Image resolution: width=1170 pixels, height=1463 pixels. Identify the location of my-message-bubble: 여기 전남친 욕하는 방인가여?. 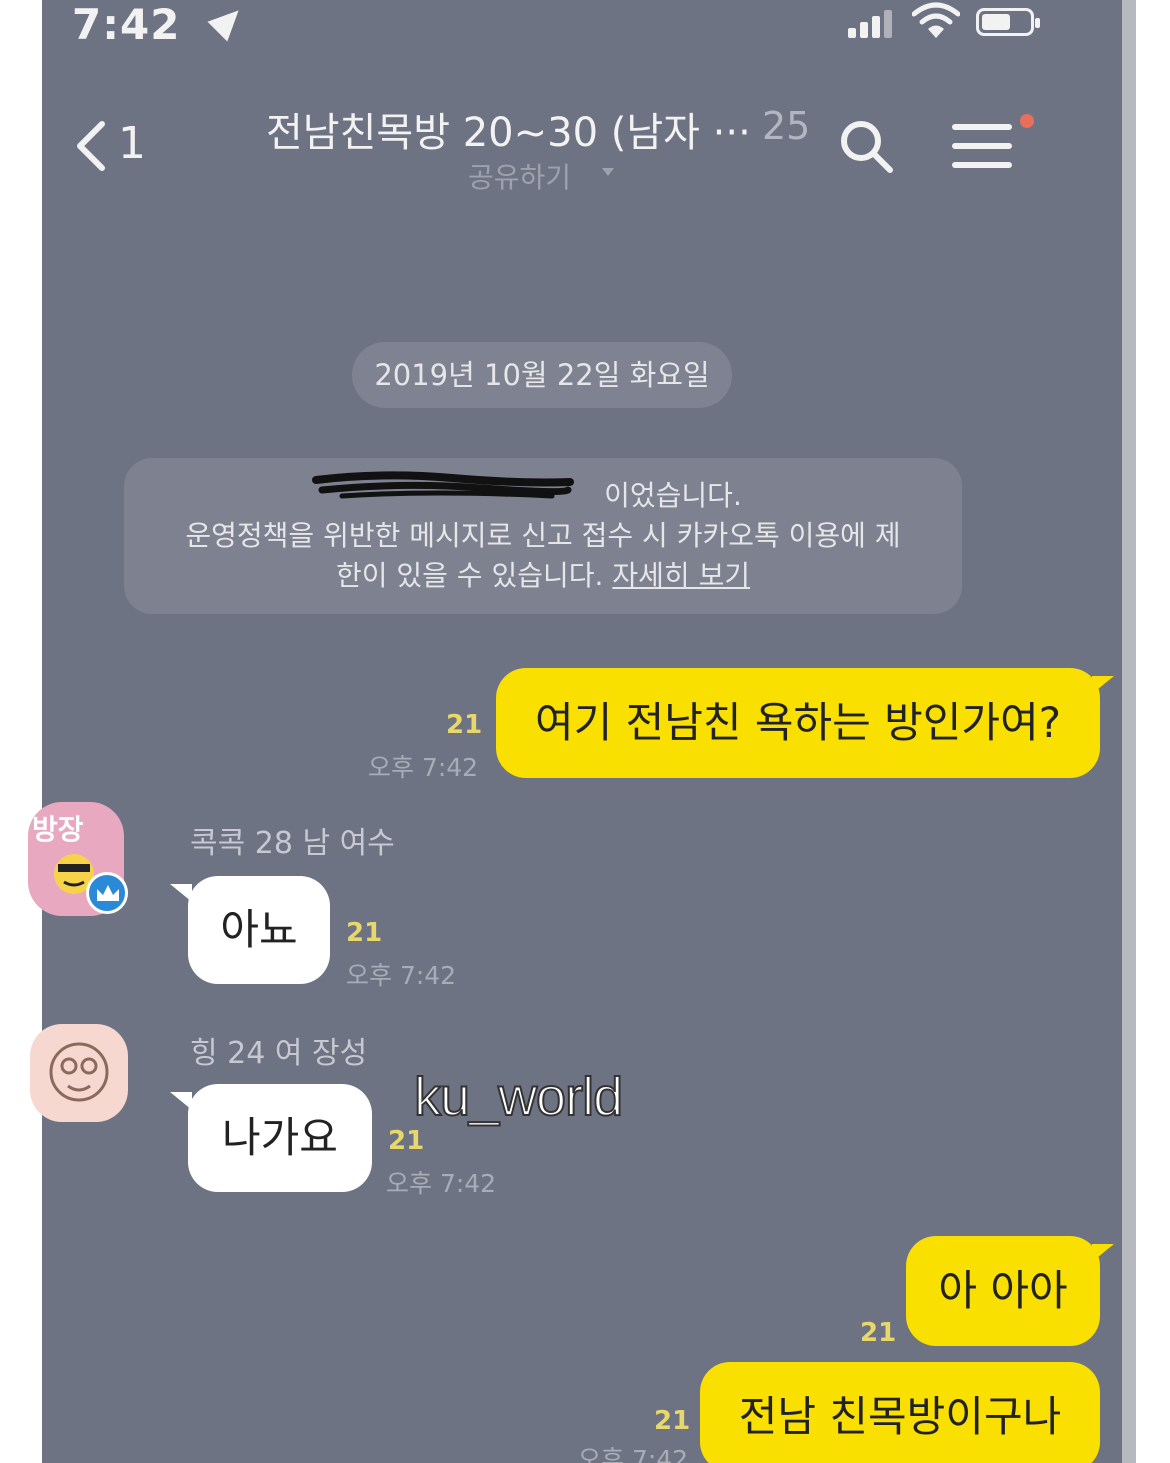
(798, 723).